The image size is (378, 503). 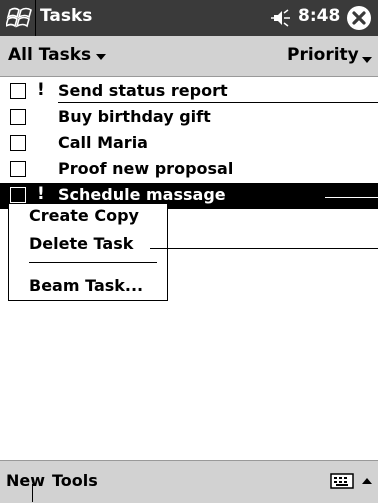 What do you see at coordinates (189, 481) in the screenshot?
I see `menu-bar: New Tools` at bounding box center [189, 481].